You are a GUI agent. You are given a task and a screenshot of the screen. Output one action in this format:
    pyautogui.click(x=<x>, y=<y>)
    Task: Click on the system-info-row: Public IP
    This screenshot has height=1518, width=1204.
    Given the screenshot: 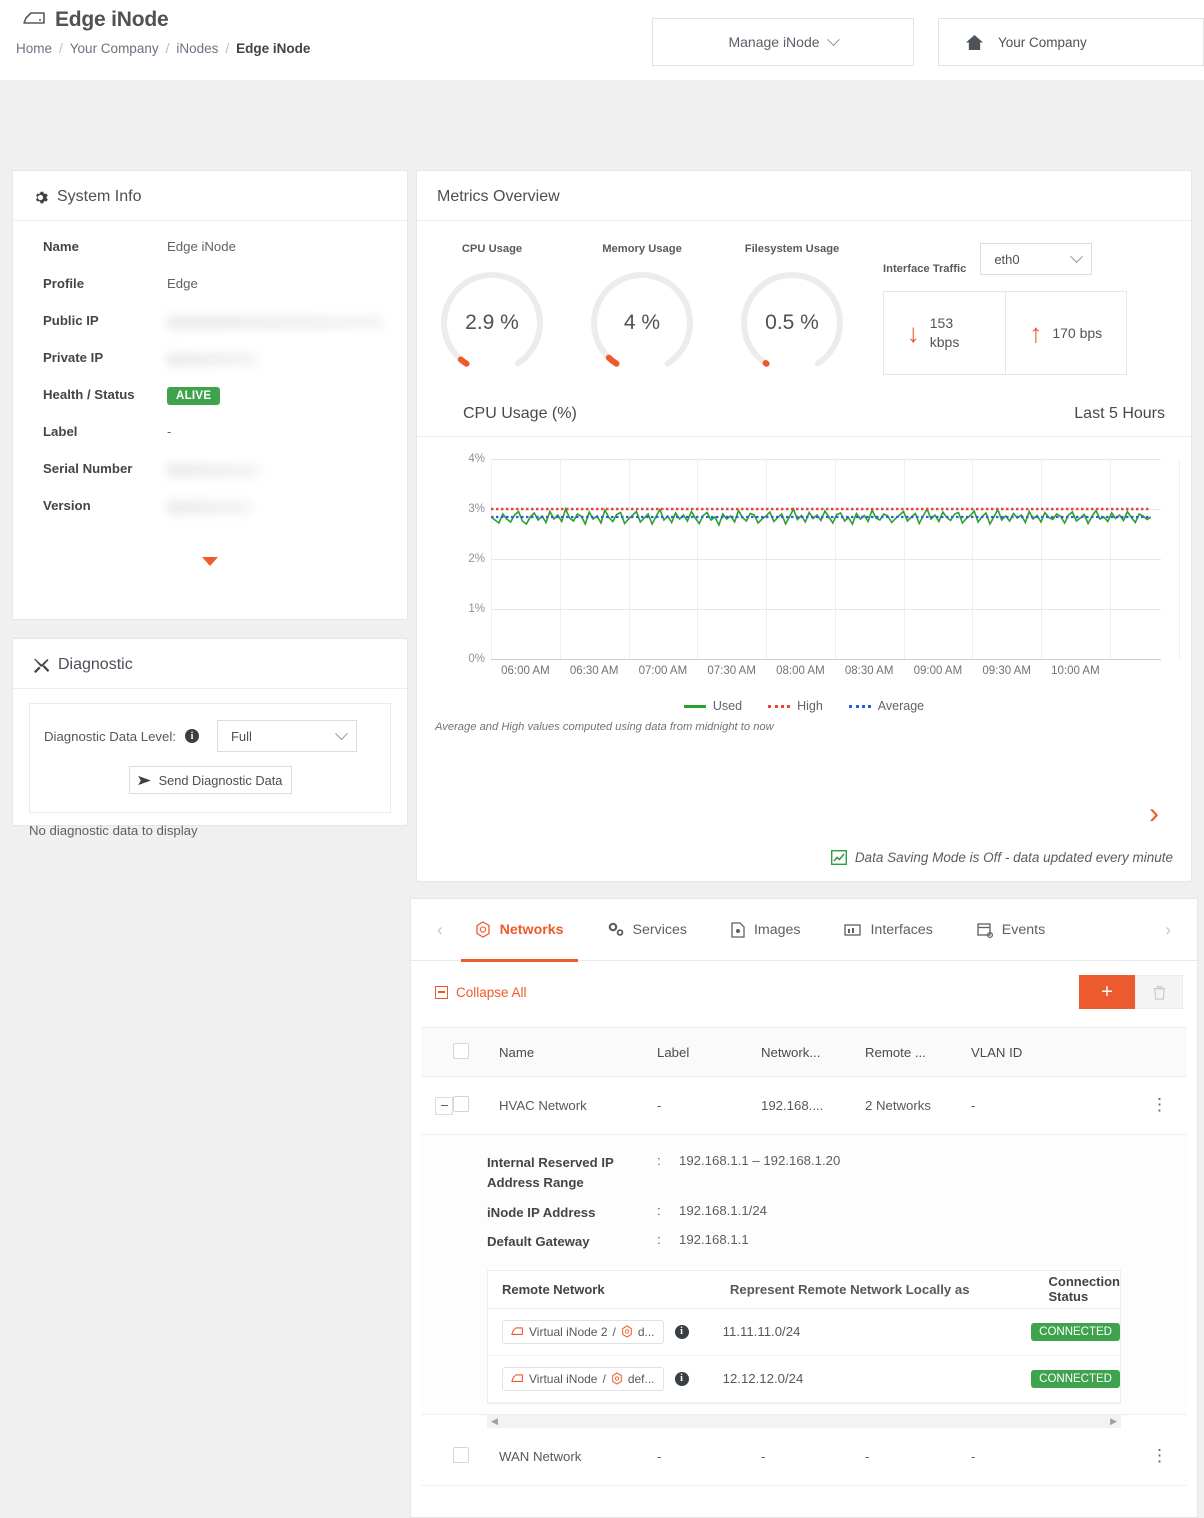 What is the action you would take?
    pyautogui.click(x=210, y=331)
    